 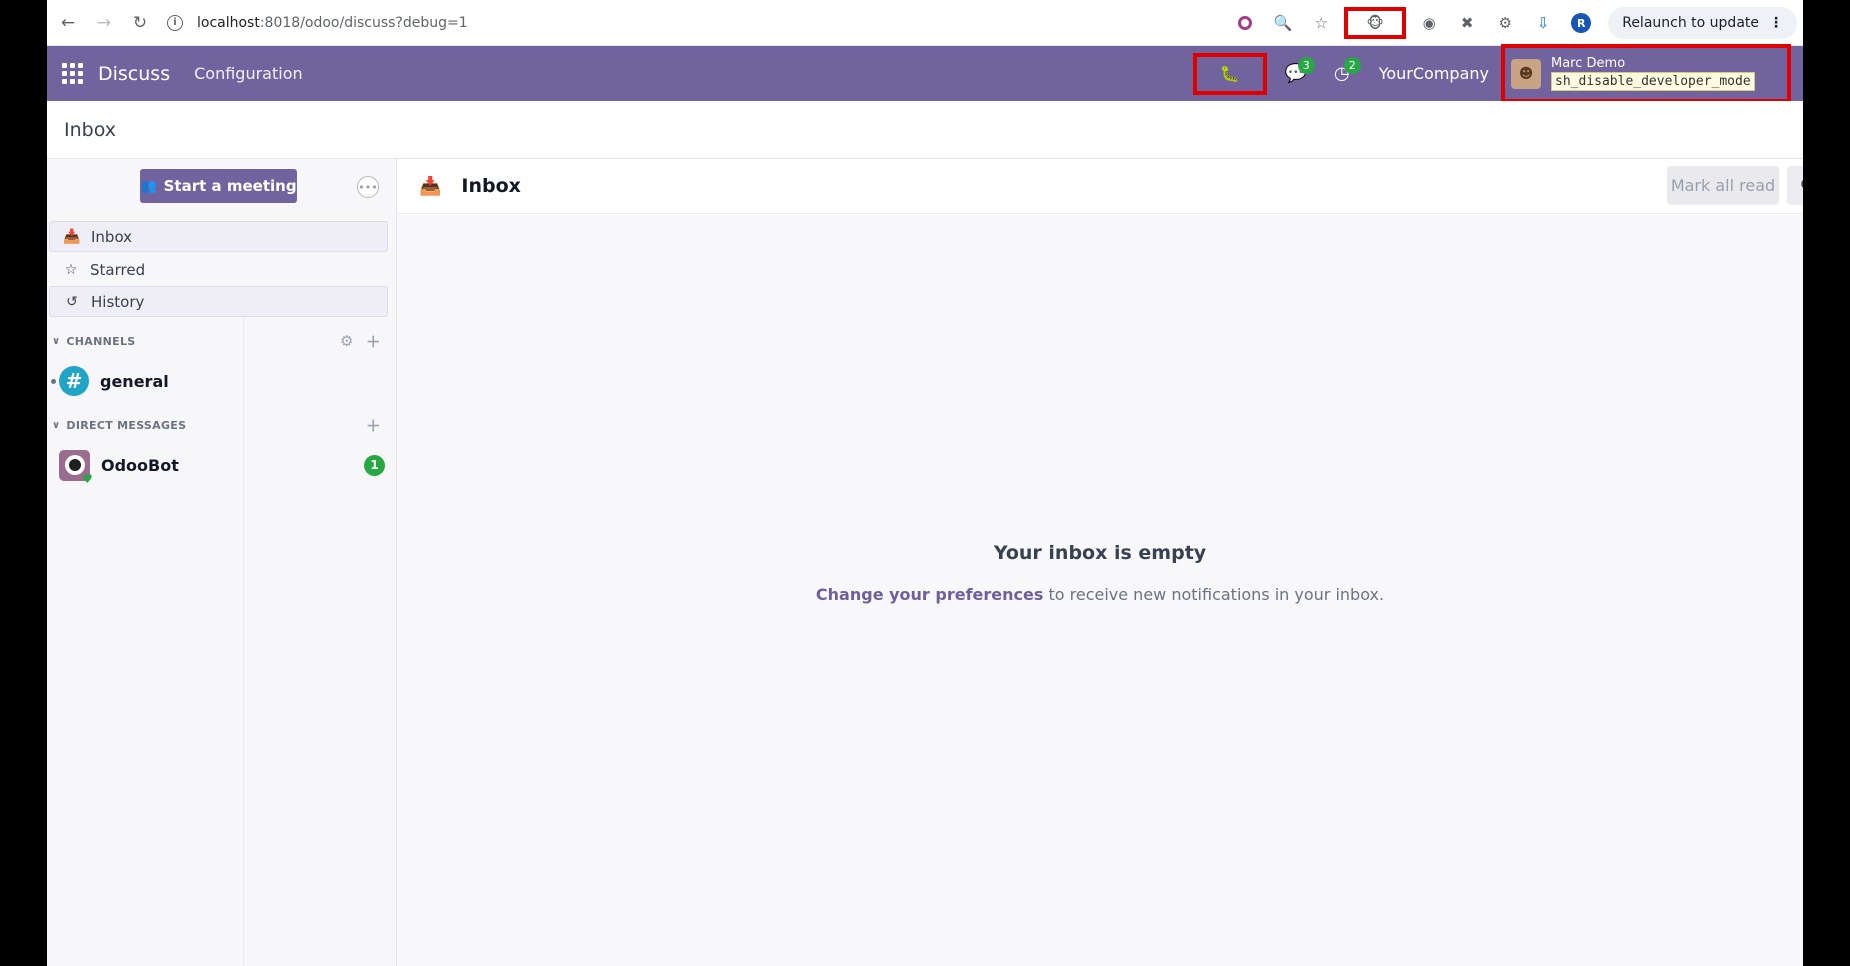 I want to click on database-name: sh_disable_developer_mode, so click(x=1653, y=81).